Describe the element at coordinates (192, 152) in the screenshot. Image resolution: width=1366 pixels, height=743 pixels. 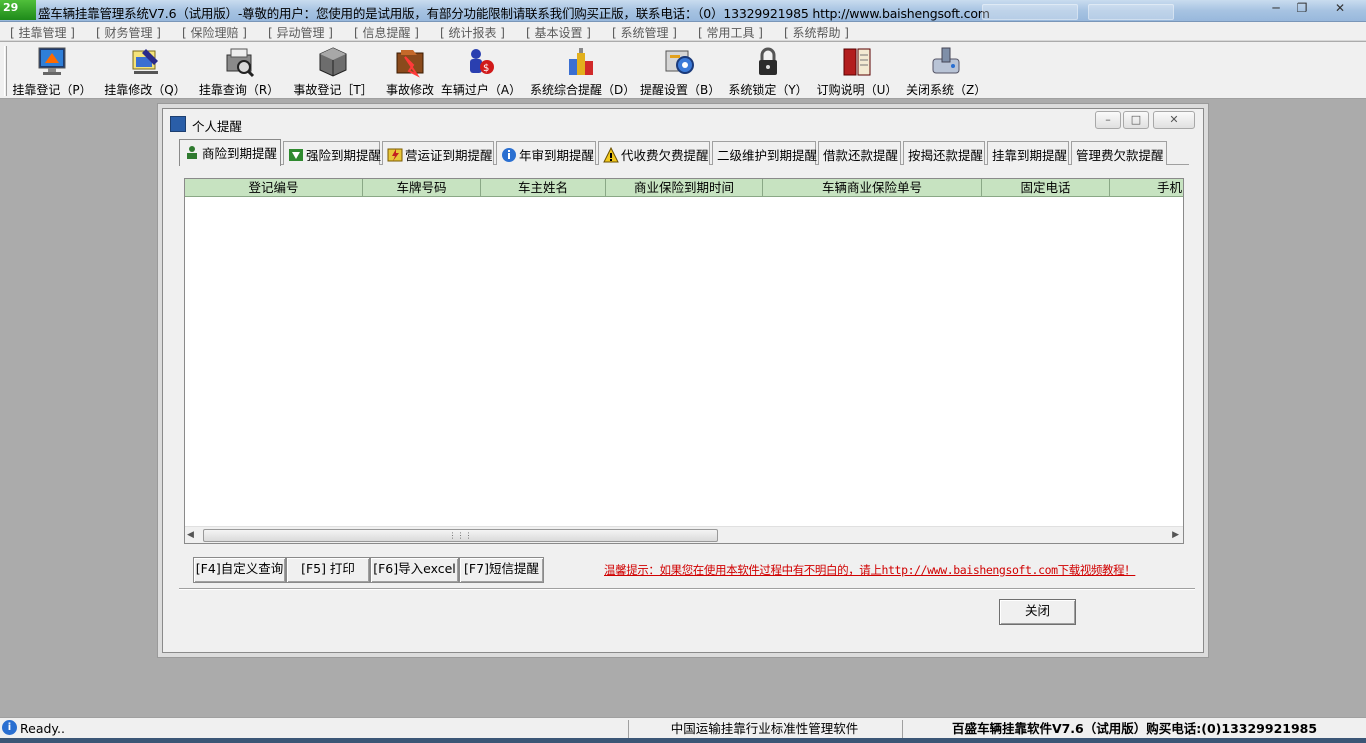
I see `person-up-icon` at that location.